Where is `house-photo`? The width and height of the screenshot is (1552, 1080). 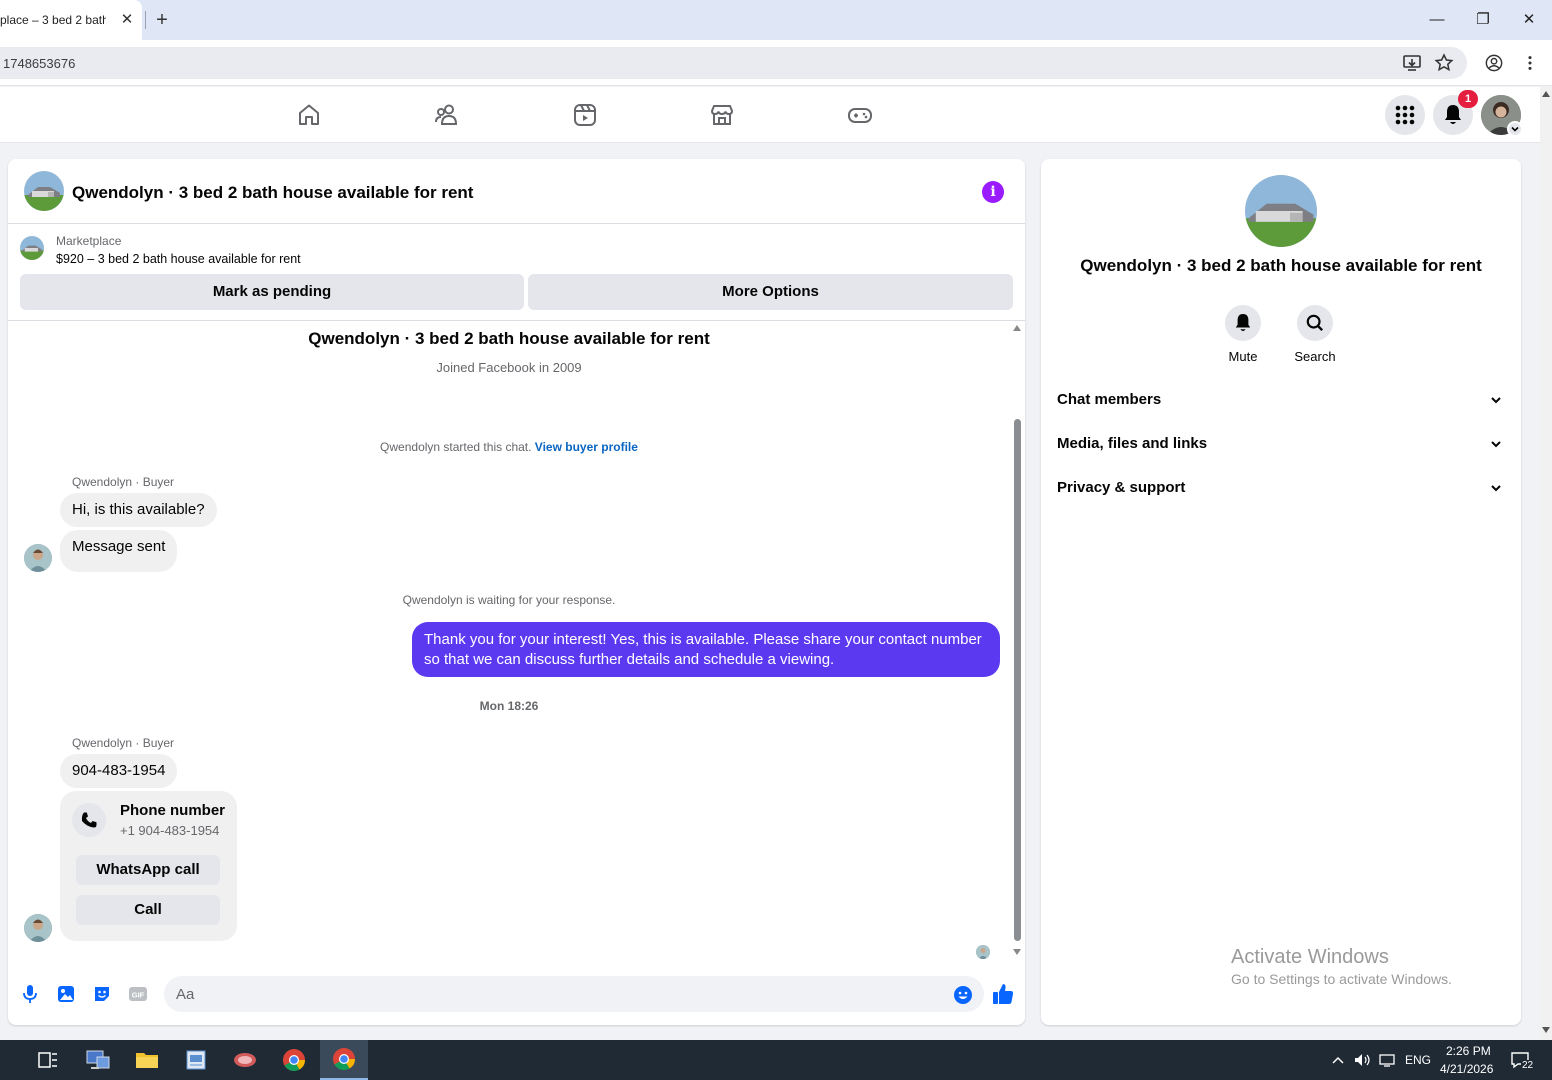
house-photo is located at coordinates (44, 191).